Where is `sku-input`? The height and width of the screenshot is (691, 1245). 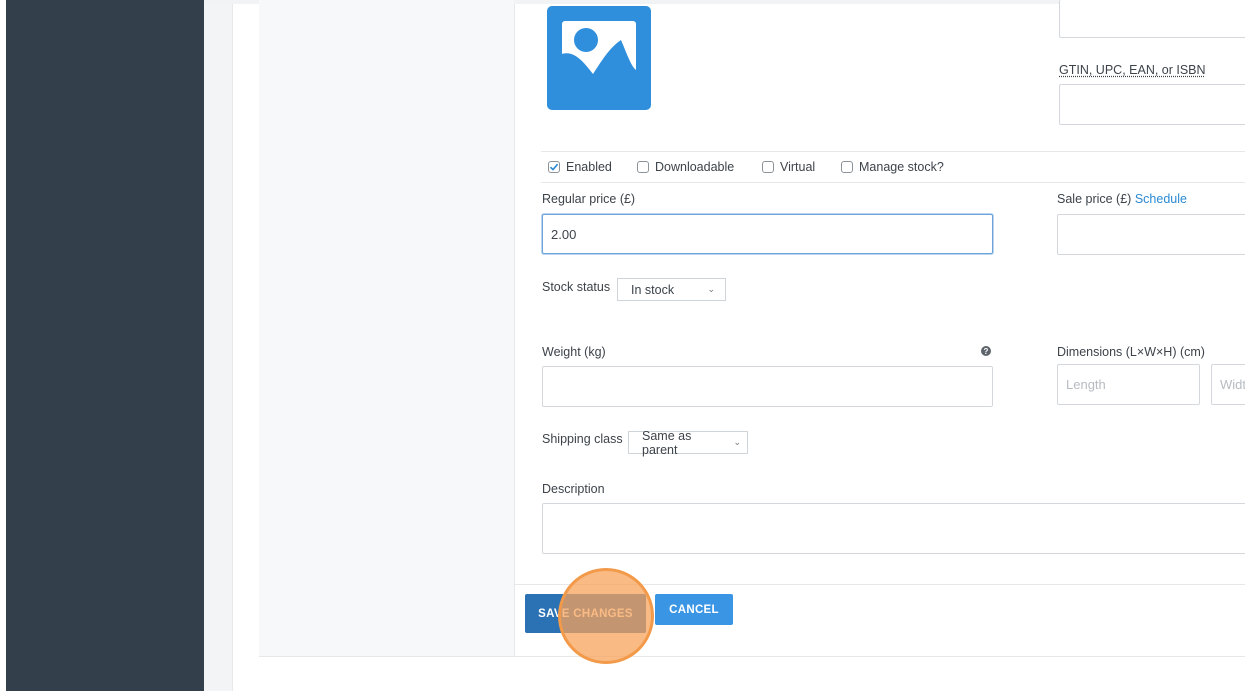 sku-input is located at coordinates (1152, 19).